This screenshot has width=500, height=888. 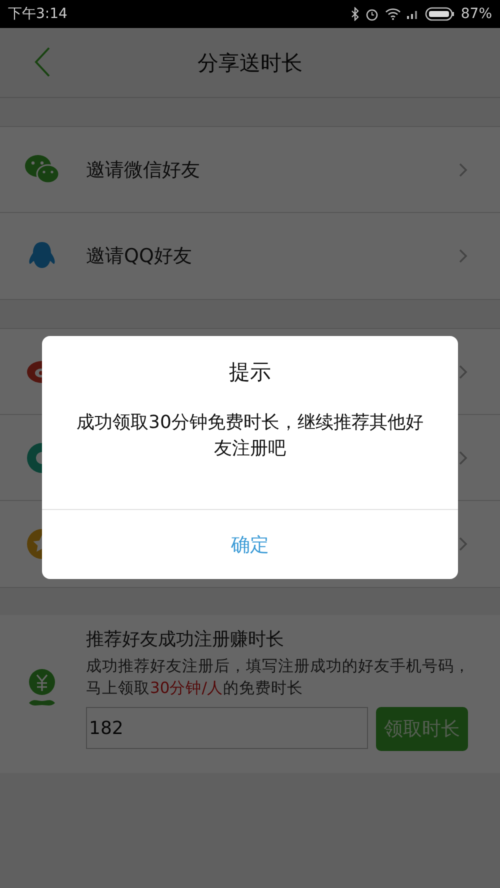 What do you see at coordinates (278, 677) in the screenshot?
I see `referral-description: 成功推荐好友注册后，填写注册成功的好友手机号码，马上领取30分钟/人的免费时长` at bounding box center [278, 677].